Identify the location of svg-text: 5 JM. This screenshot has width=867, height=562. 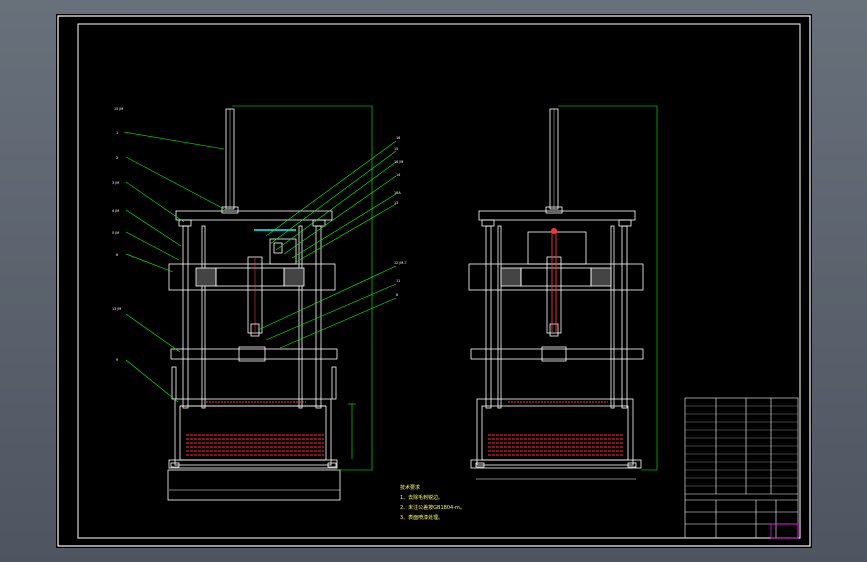
(115, 233).